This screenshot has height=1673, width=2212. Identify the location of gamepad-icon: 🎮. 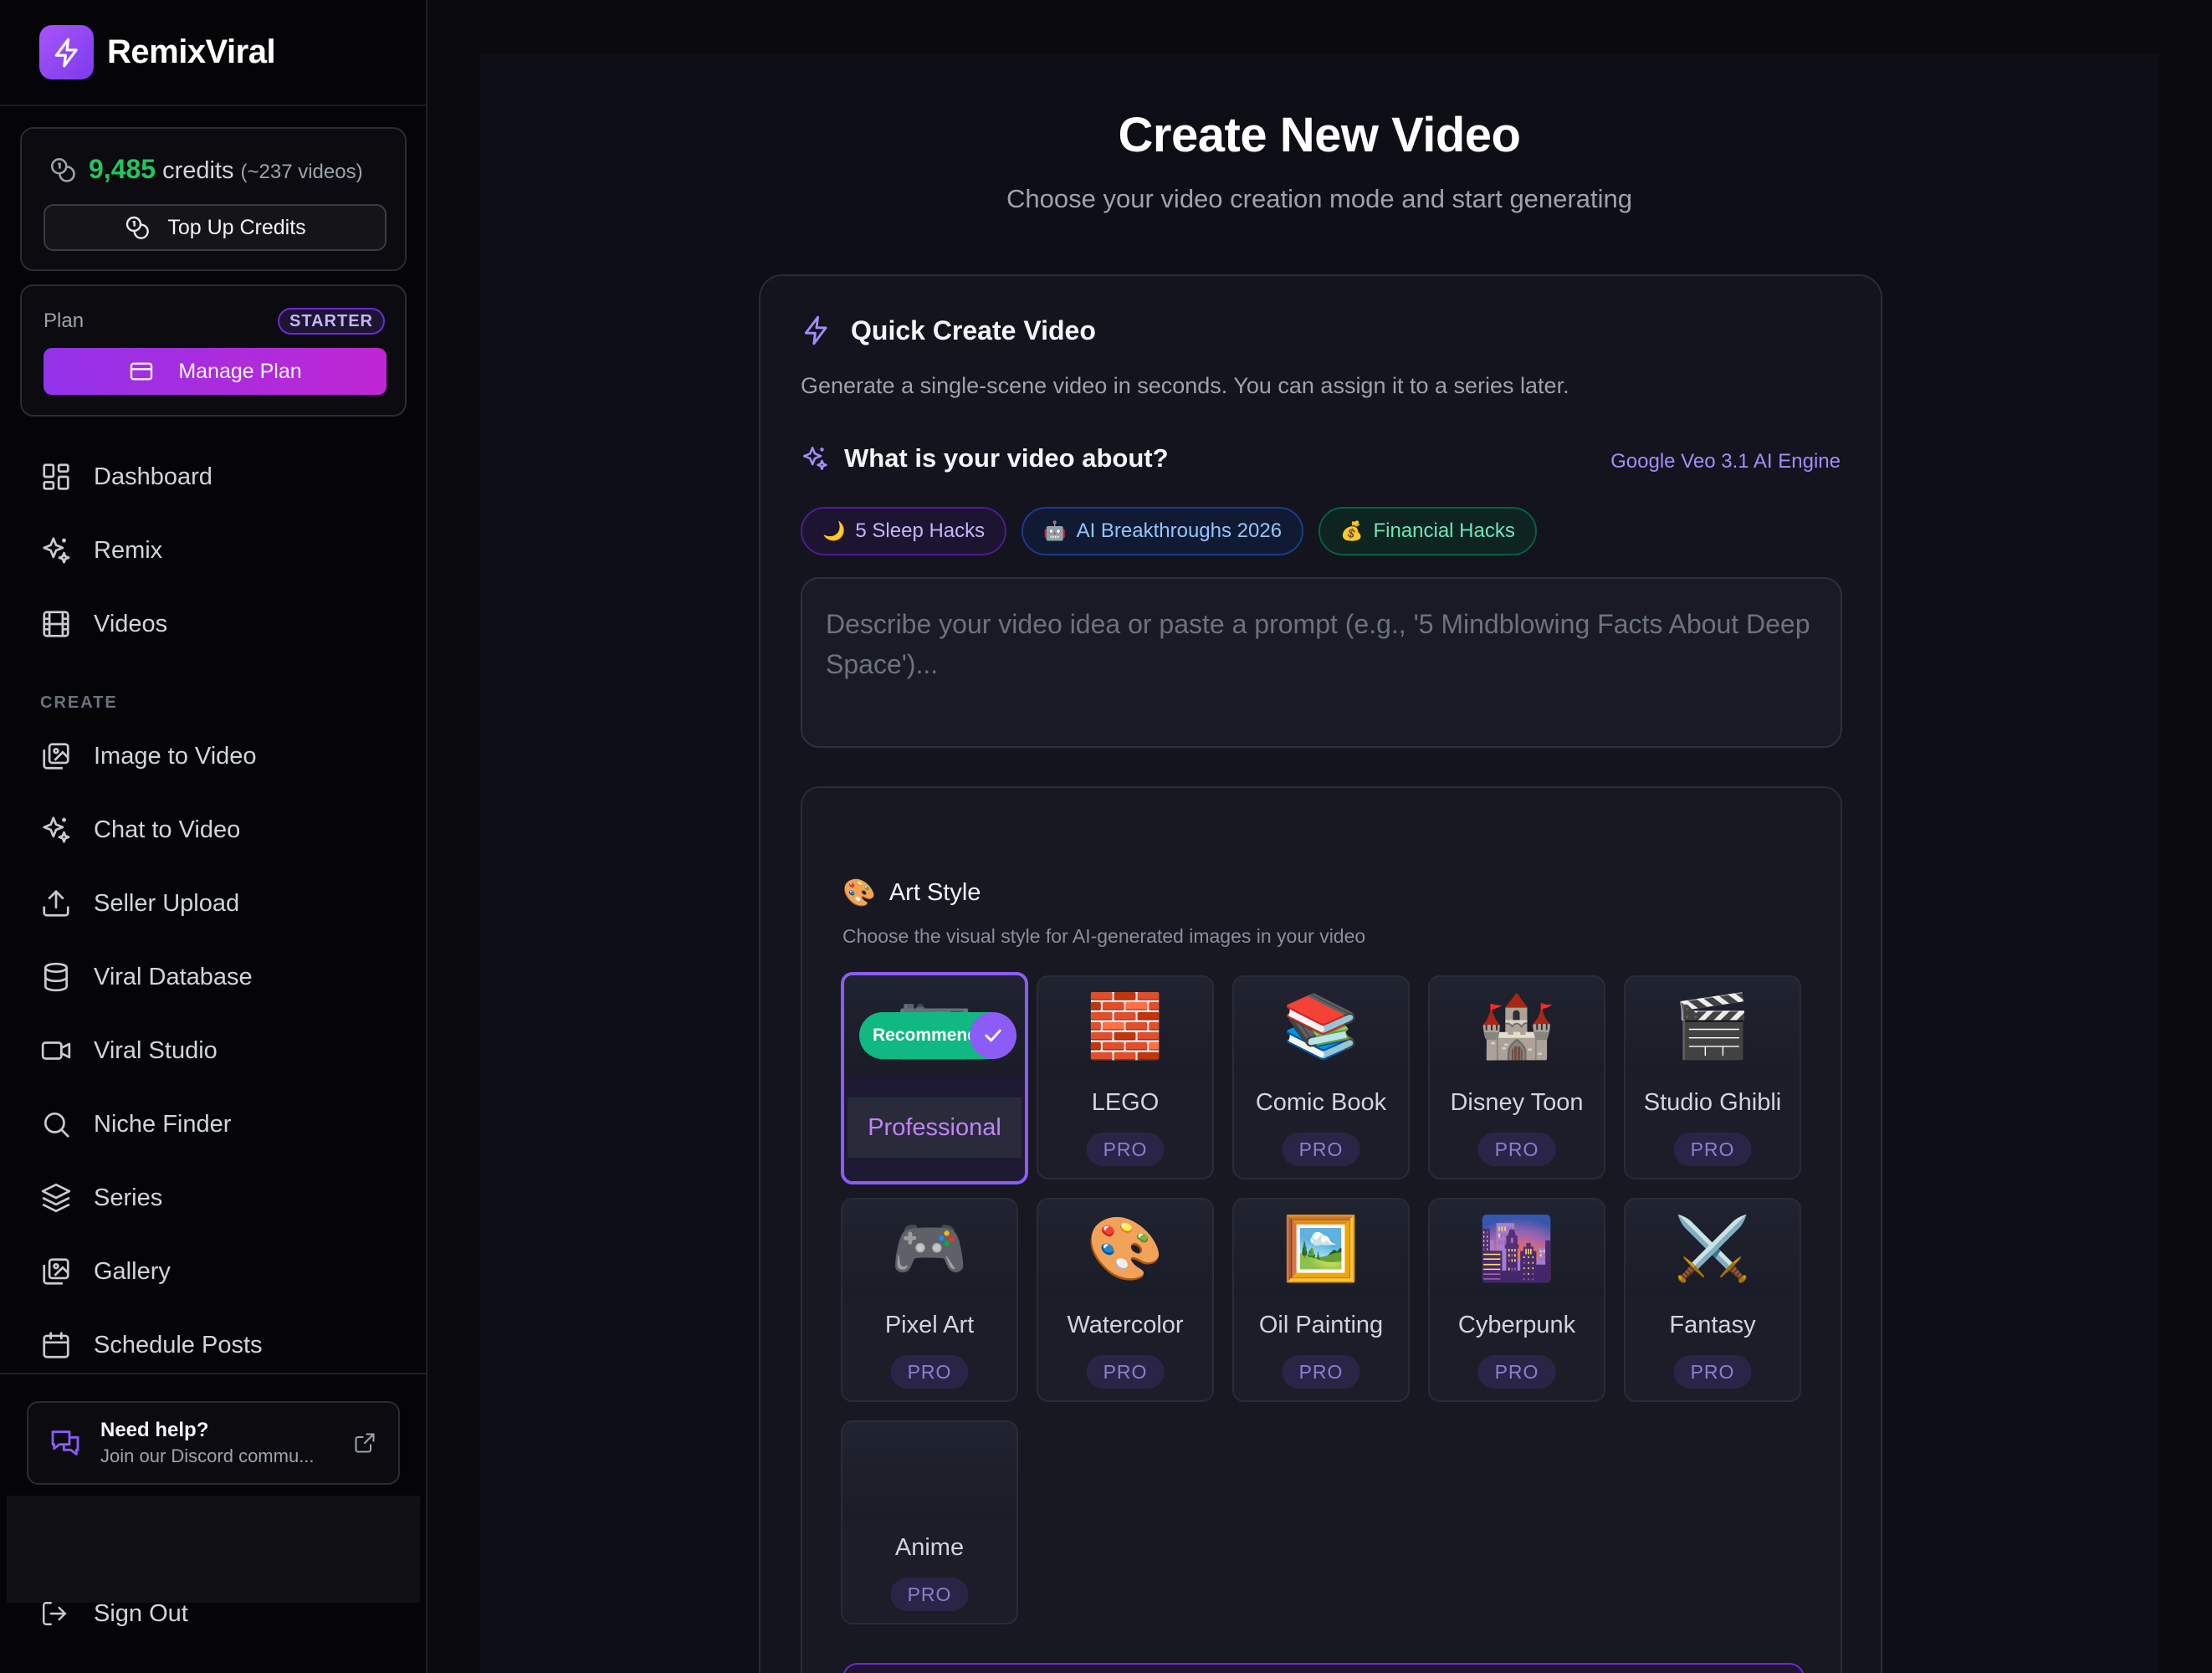
(929, 1249).